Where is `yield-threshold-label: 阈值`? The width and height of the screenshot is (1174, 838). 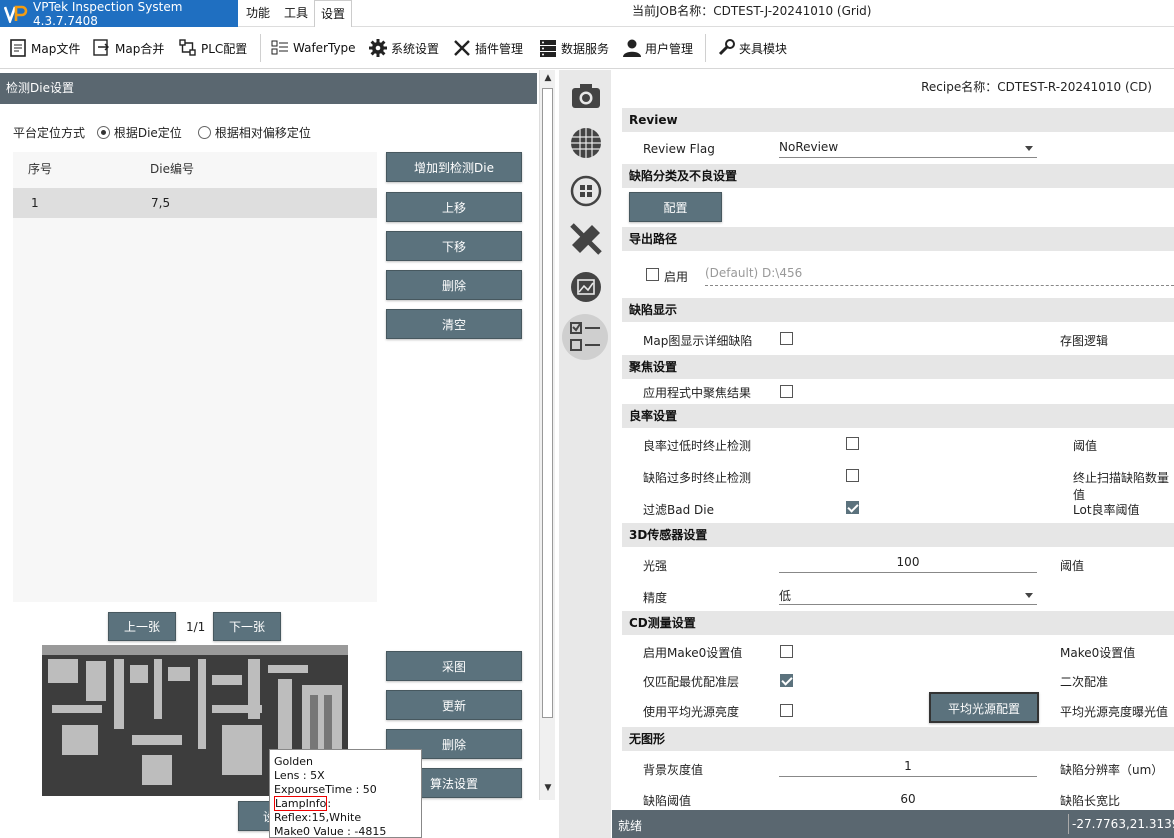 yield-threshold-label: 阈值 is located at coordinates (1085, 446).